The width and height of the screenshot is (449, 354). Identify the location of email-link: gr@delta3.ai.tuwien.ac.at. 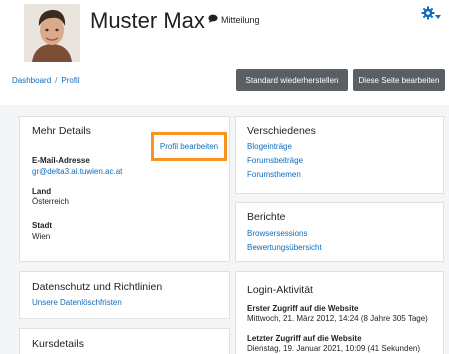
(77, 171).